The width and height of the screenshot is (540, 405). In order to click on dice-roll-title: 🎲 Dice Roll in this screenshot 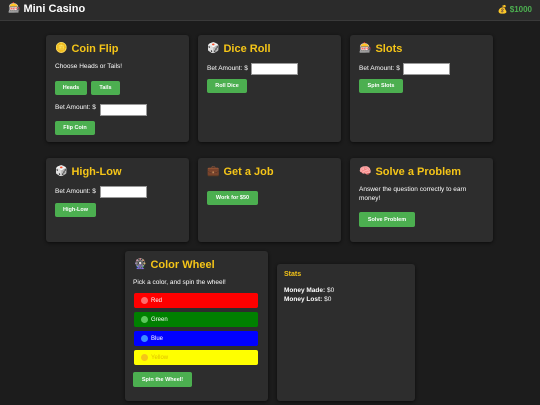, I will do `click(239, 49)`.